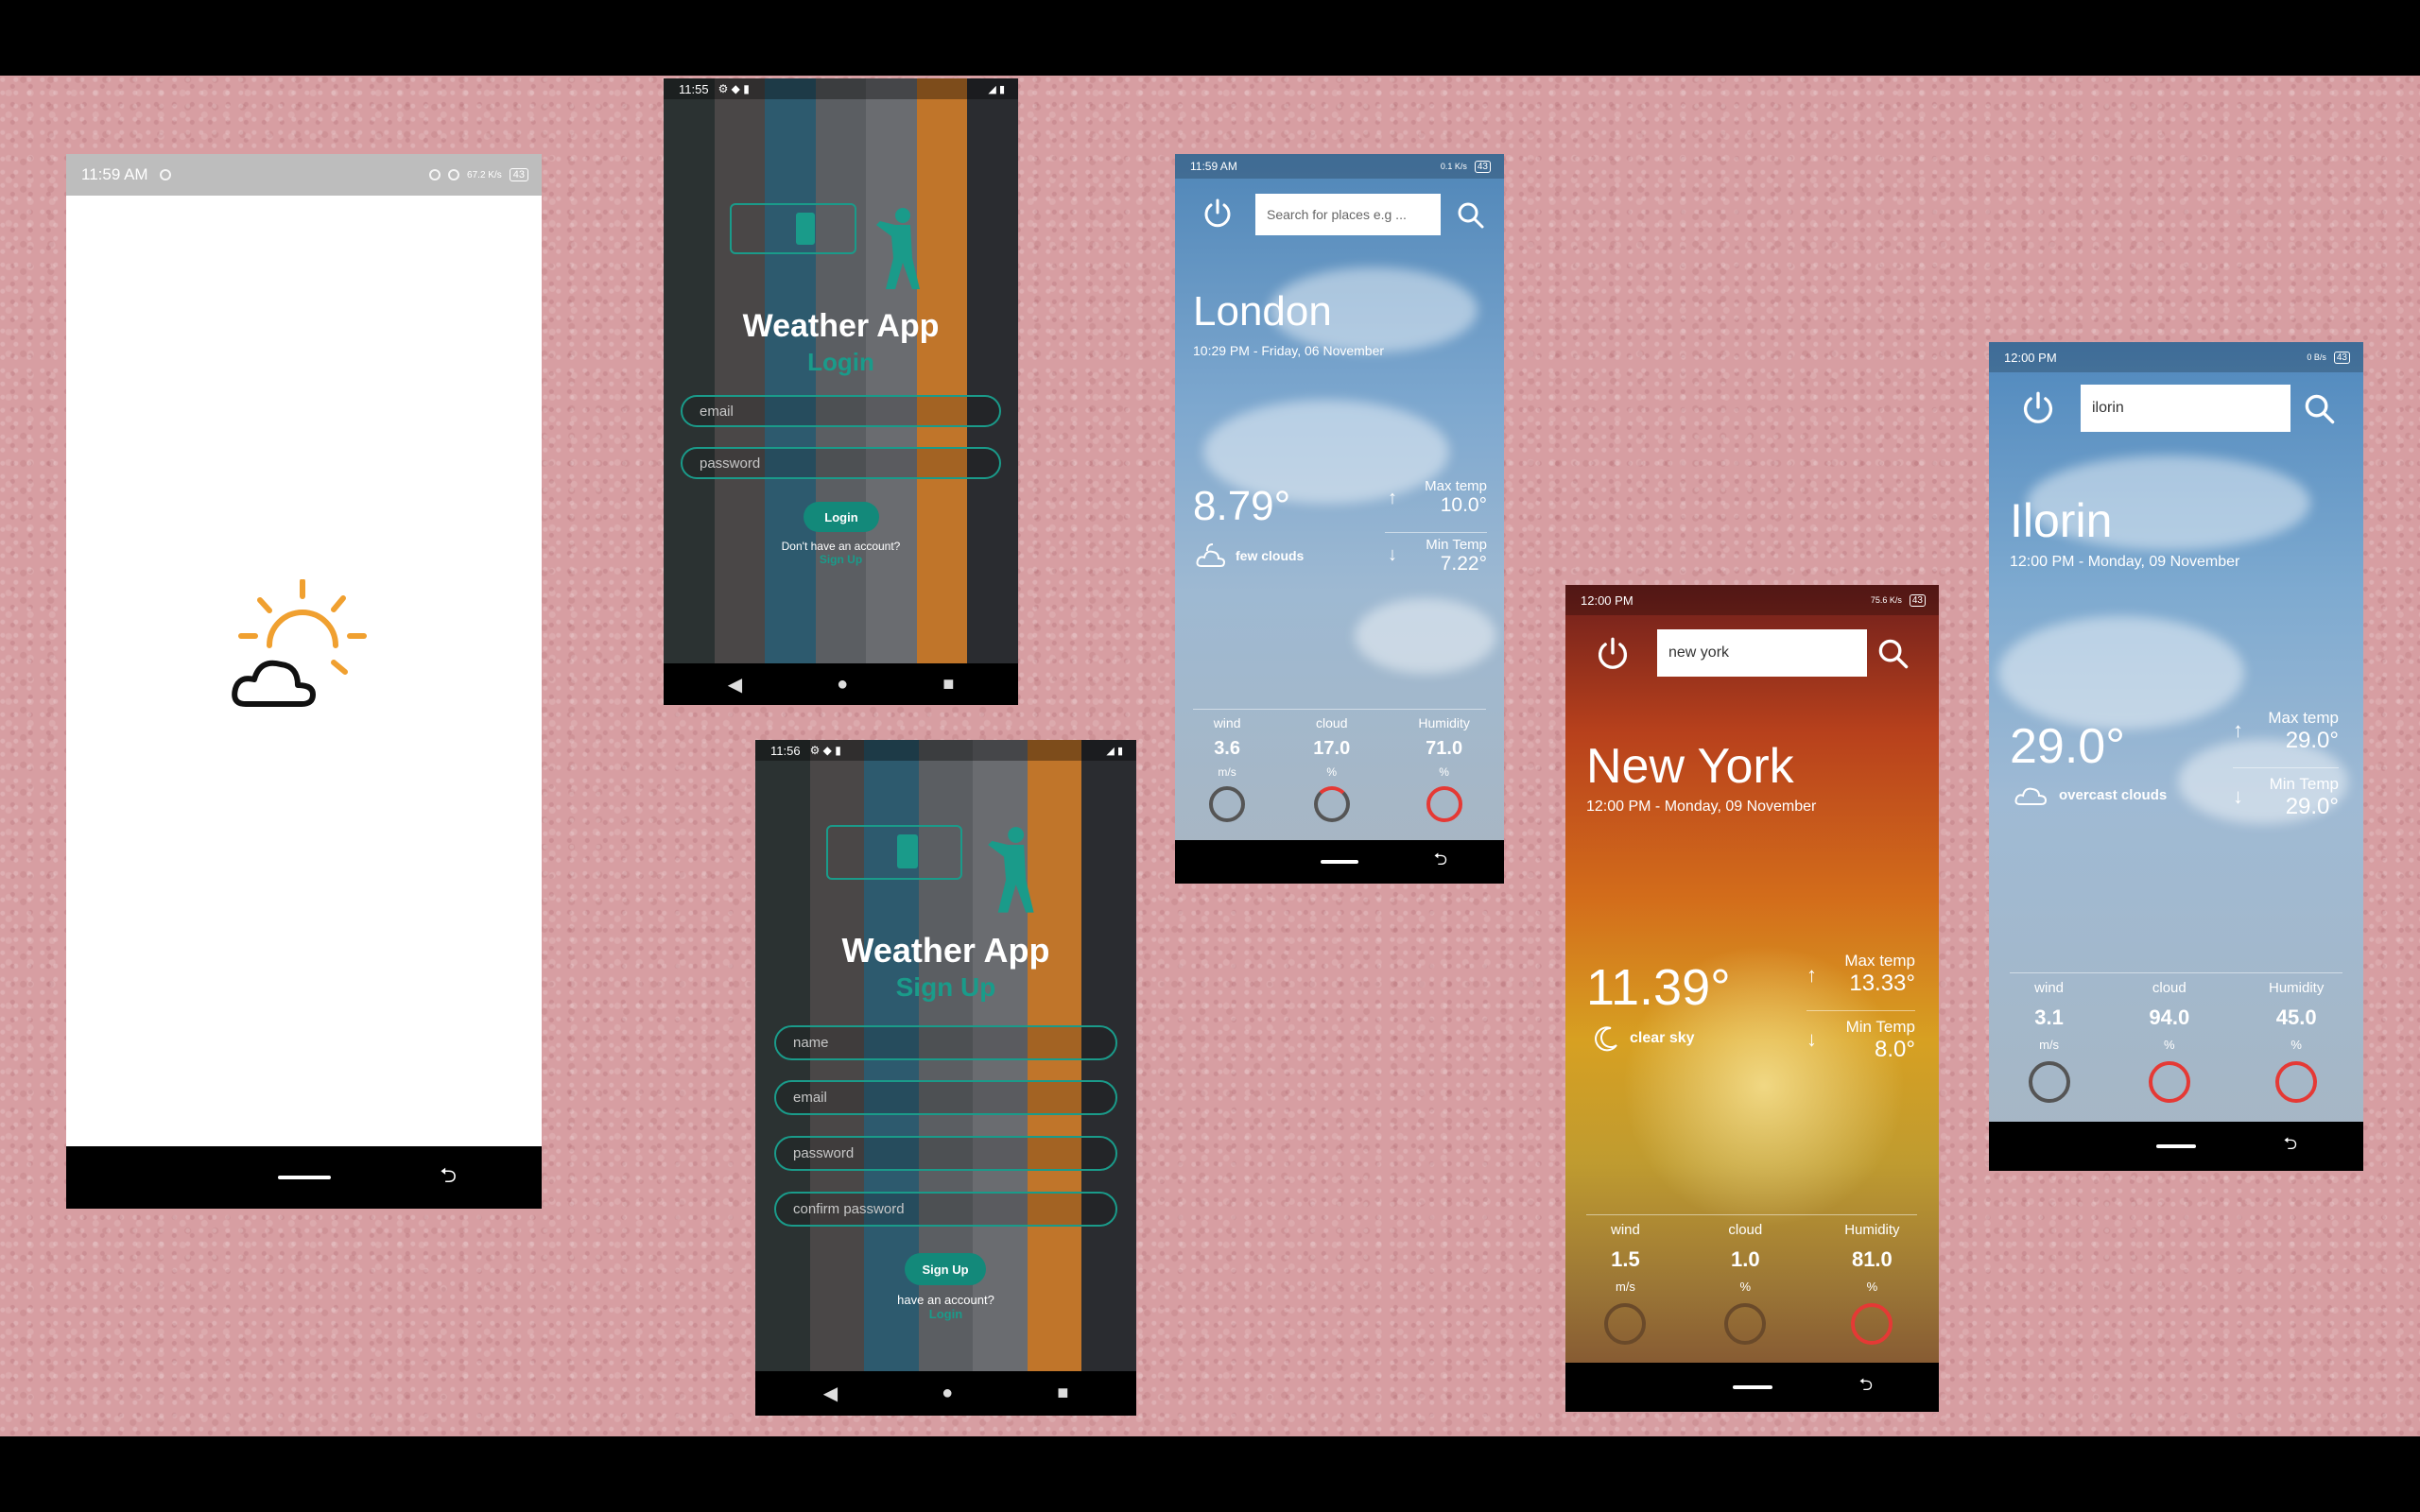 This screenshot has width=2420, height=1512. Describe the element at coordinates (2296, 1017) in the screenshot. I see `stat-value: 45.0` at that location.